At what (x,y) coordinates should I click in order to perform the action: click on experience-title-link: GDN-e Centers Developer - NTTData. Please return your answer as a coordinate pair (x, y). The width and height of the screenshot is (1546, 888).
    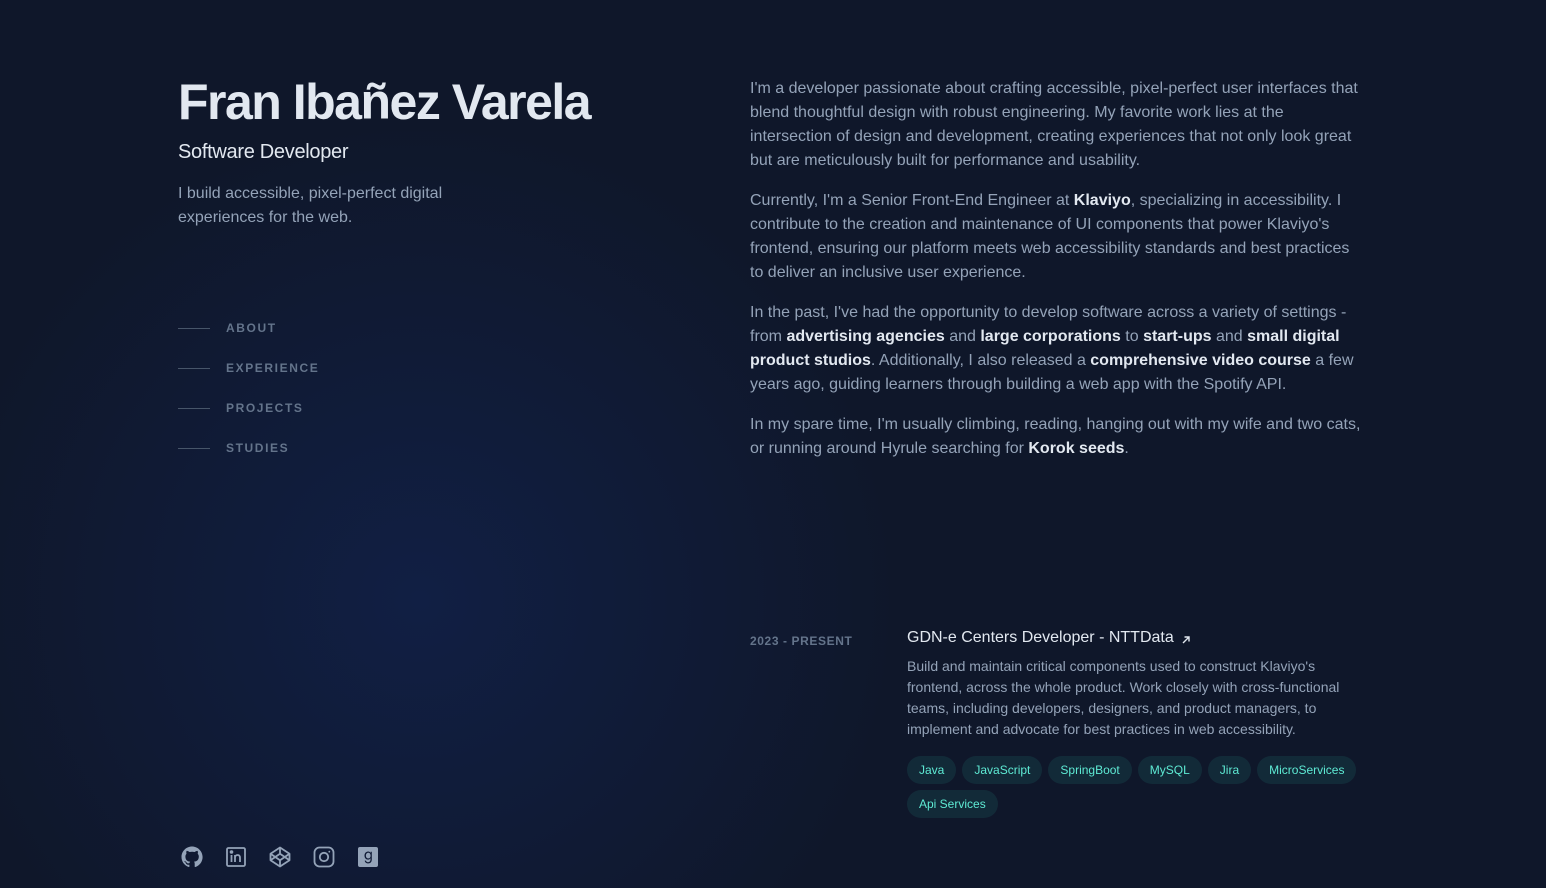
    Looking at the image, I should click on (1132, 638).